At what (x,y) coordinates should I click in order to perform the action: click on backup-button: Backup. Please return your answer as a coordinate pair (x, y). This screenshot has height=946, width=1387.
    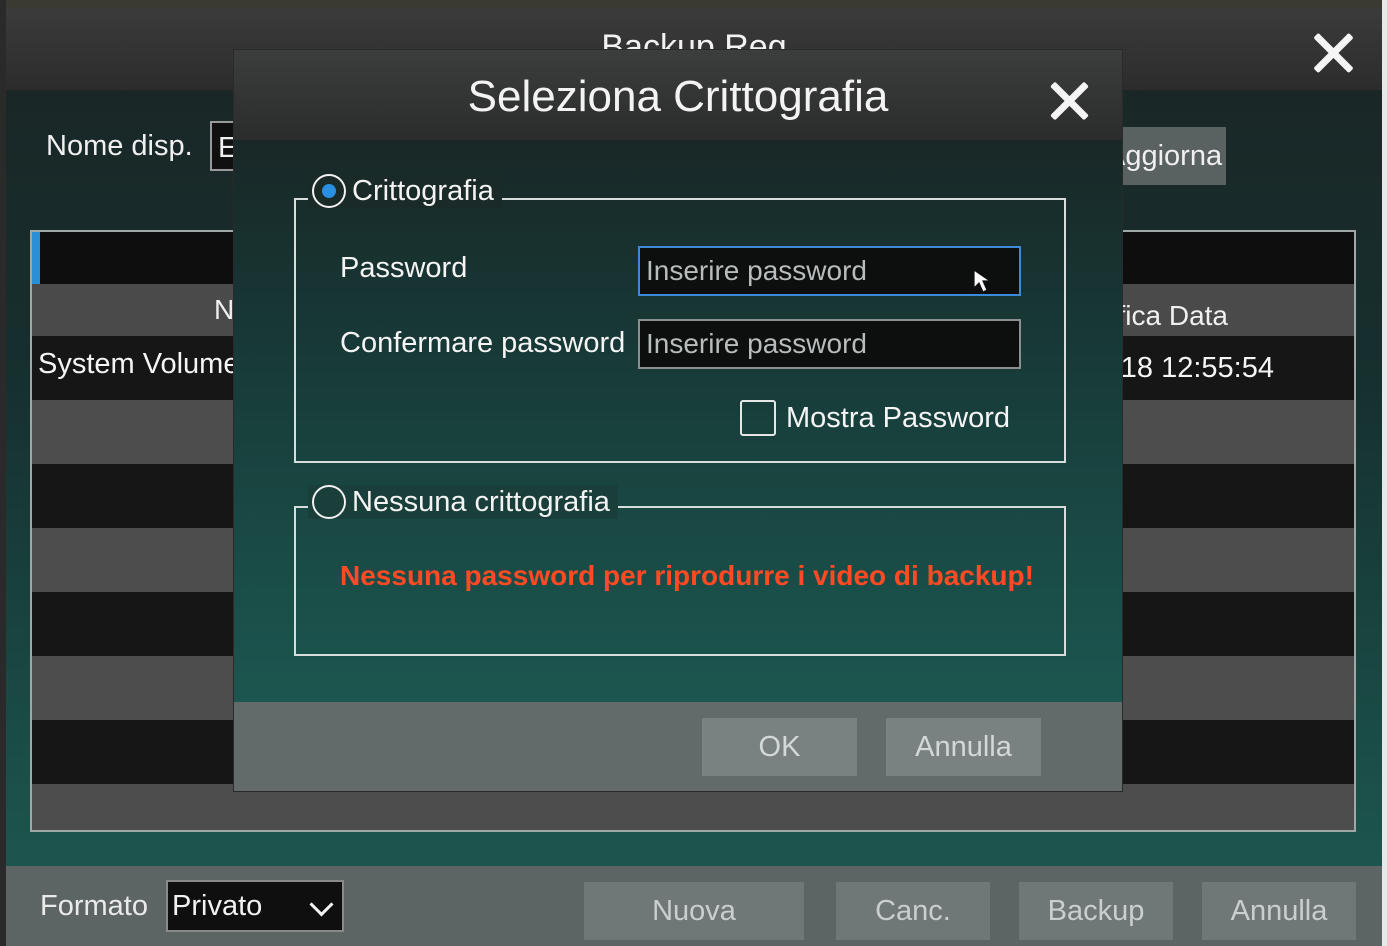
    Looking at the image, I should click on (1096, 911).